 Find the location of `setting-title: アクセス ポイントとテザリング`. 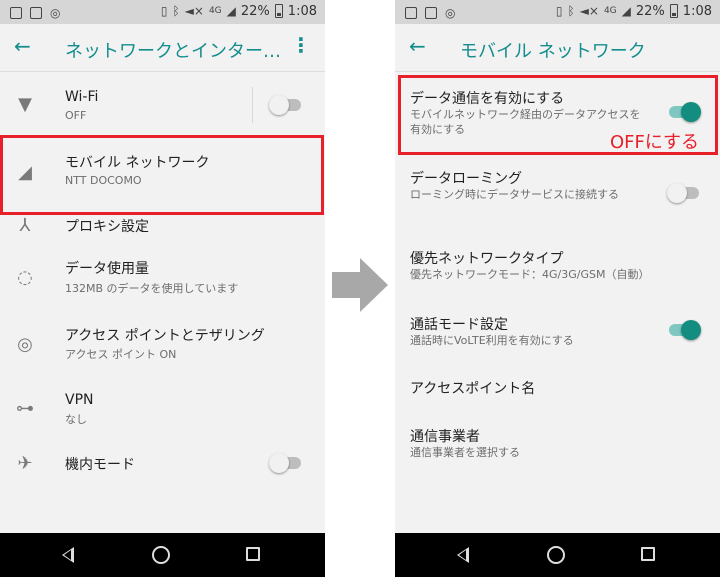

setting-title: アクセス ポイントとテザリング is located at coordinates (165, 336).